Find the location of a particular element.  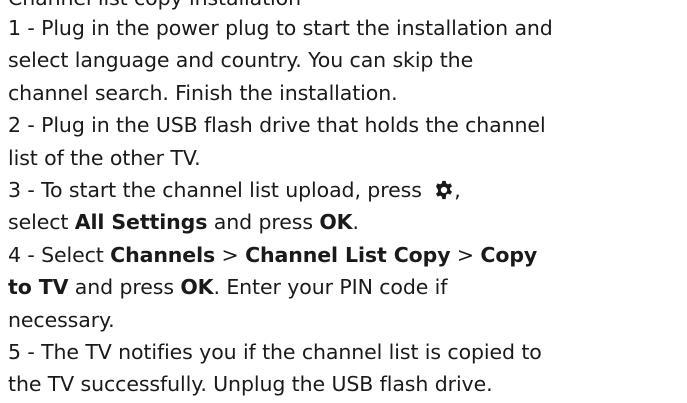

channel-list-copy-label: Channel List Copy is located at coordinates (348, 254).